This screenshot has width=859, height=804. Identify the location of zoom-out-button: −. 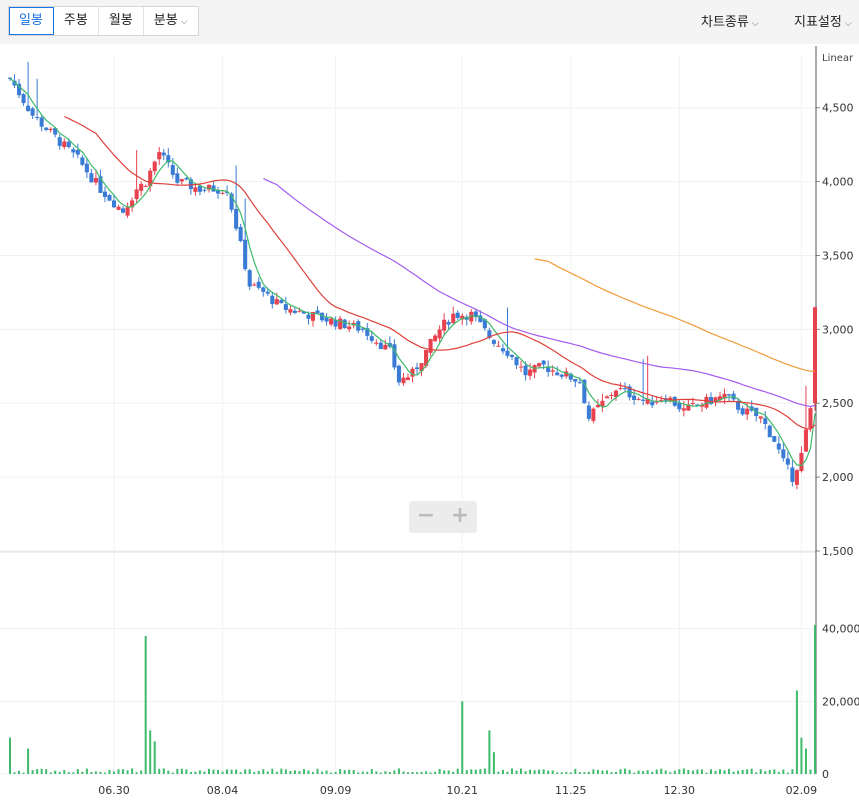
(426, 517).